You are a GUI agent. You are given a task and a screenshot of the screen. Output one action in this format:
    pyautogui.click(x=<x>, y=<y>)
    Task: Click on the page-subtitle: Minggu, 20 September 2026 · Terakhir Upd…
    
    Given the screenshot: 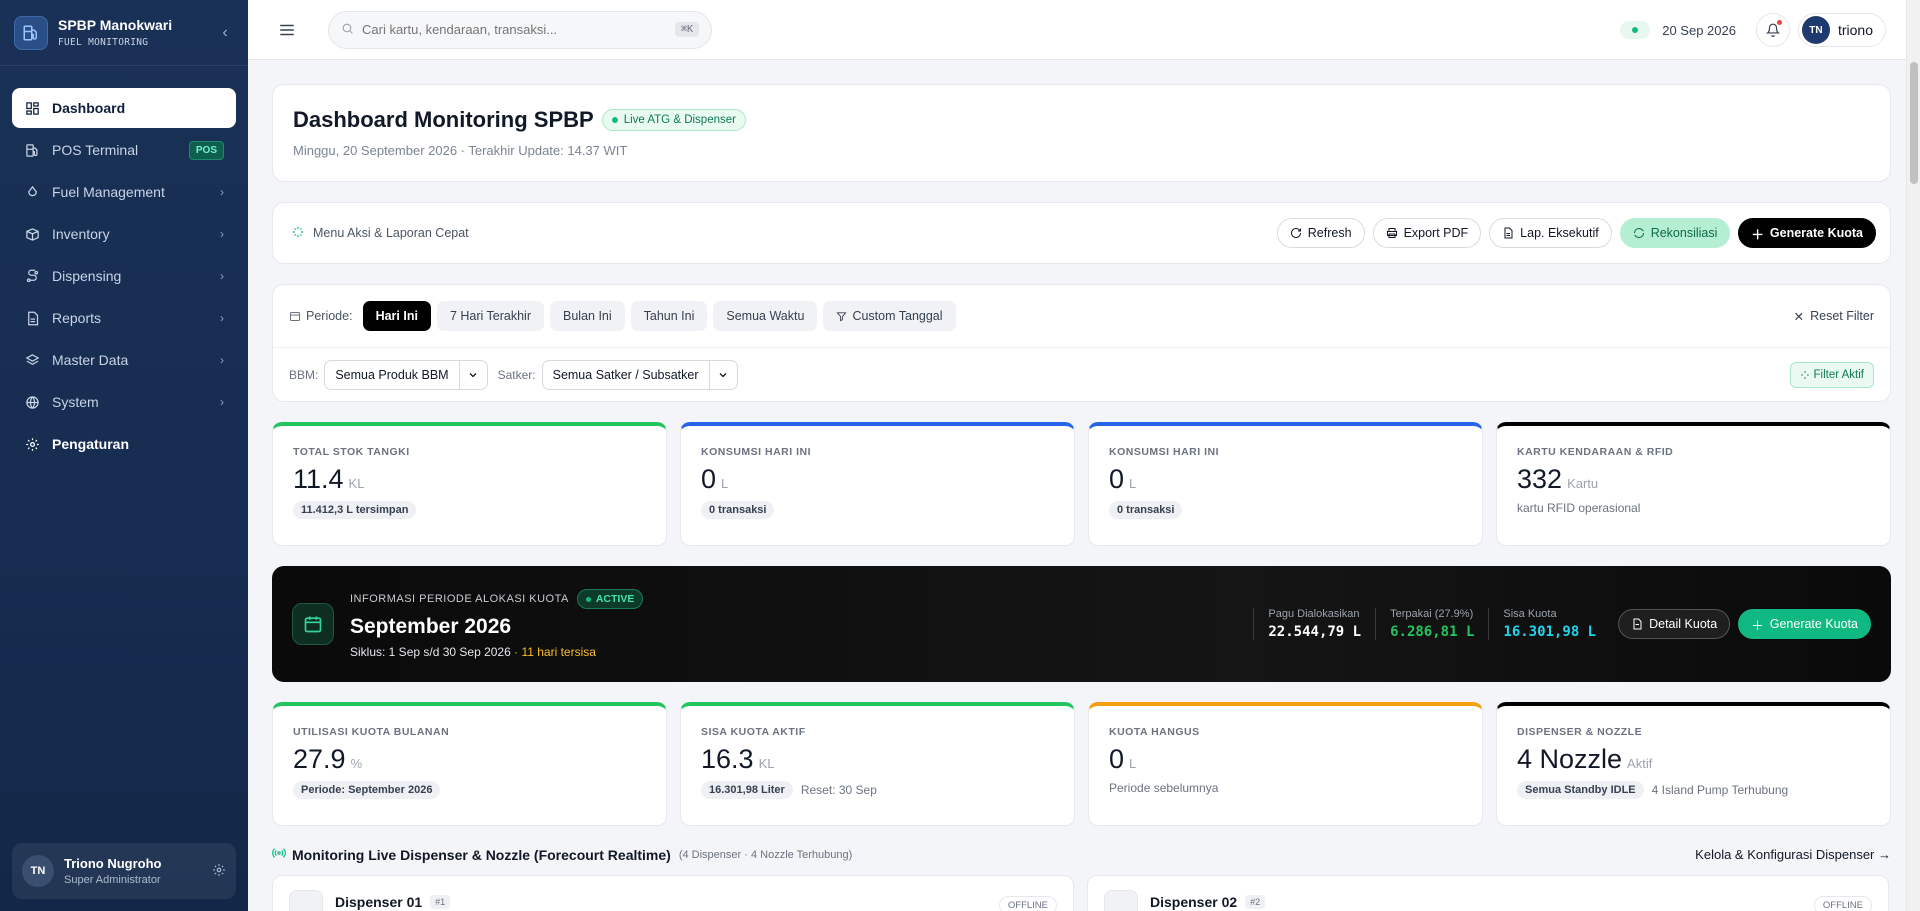 What is the action you would take?
    pyautogui.click(x=460, y=150)
    